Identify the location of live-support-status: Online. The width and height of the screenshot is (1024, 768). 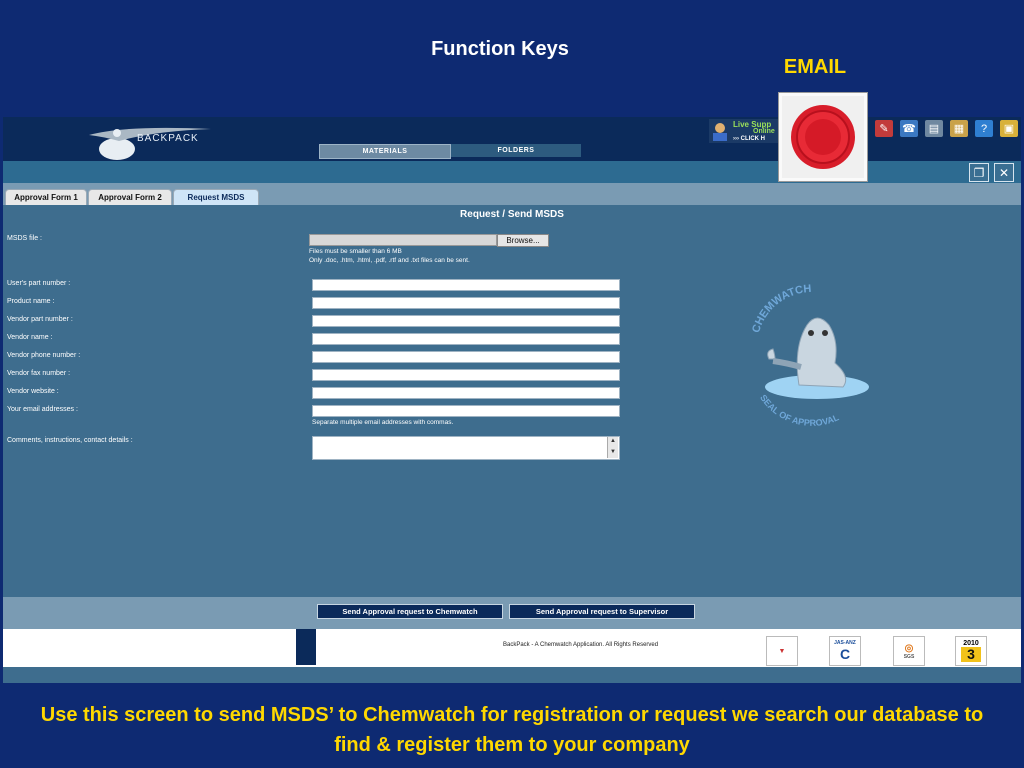
(764, 131).